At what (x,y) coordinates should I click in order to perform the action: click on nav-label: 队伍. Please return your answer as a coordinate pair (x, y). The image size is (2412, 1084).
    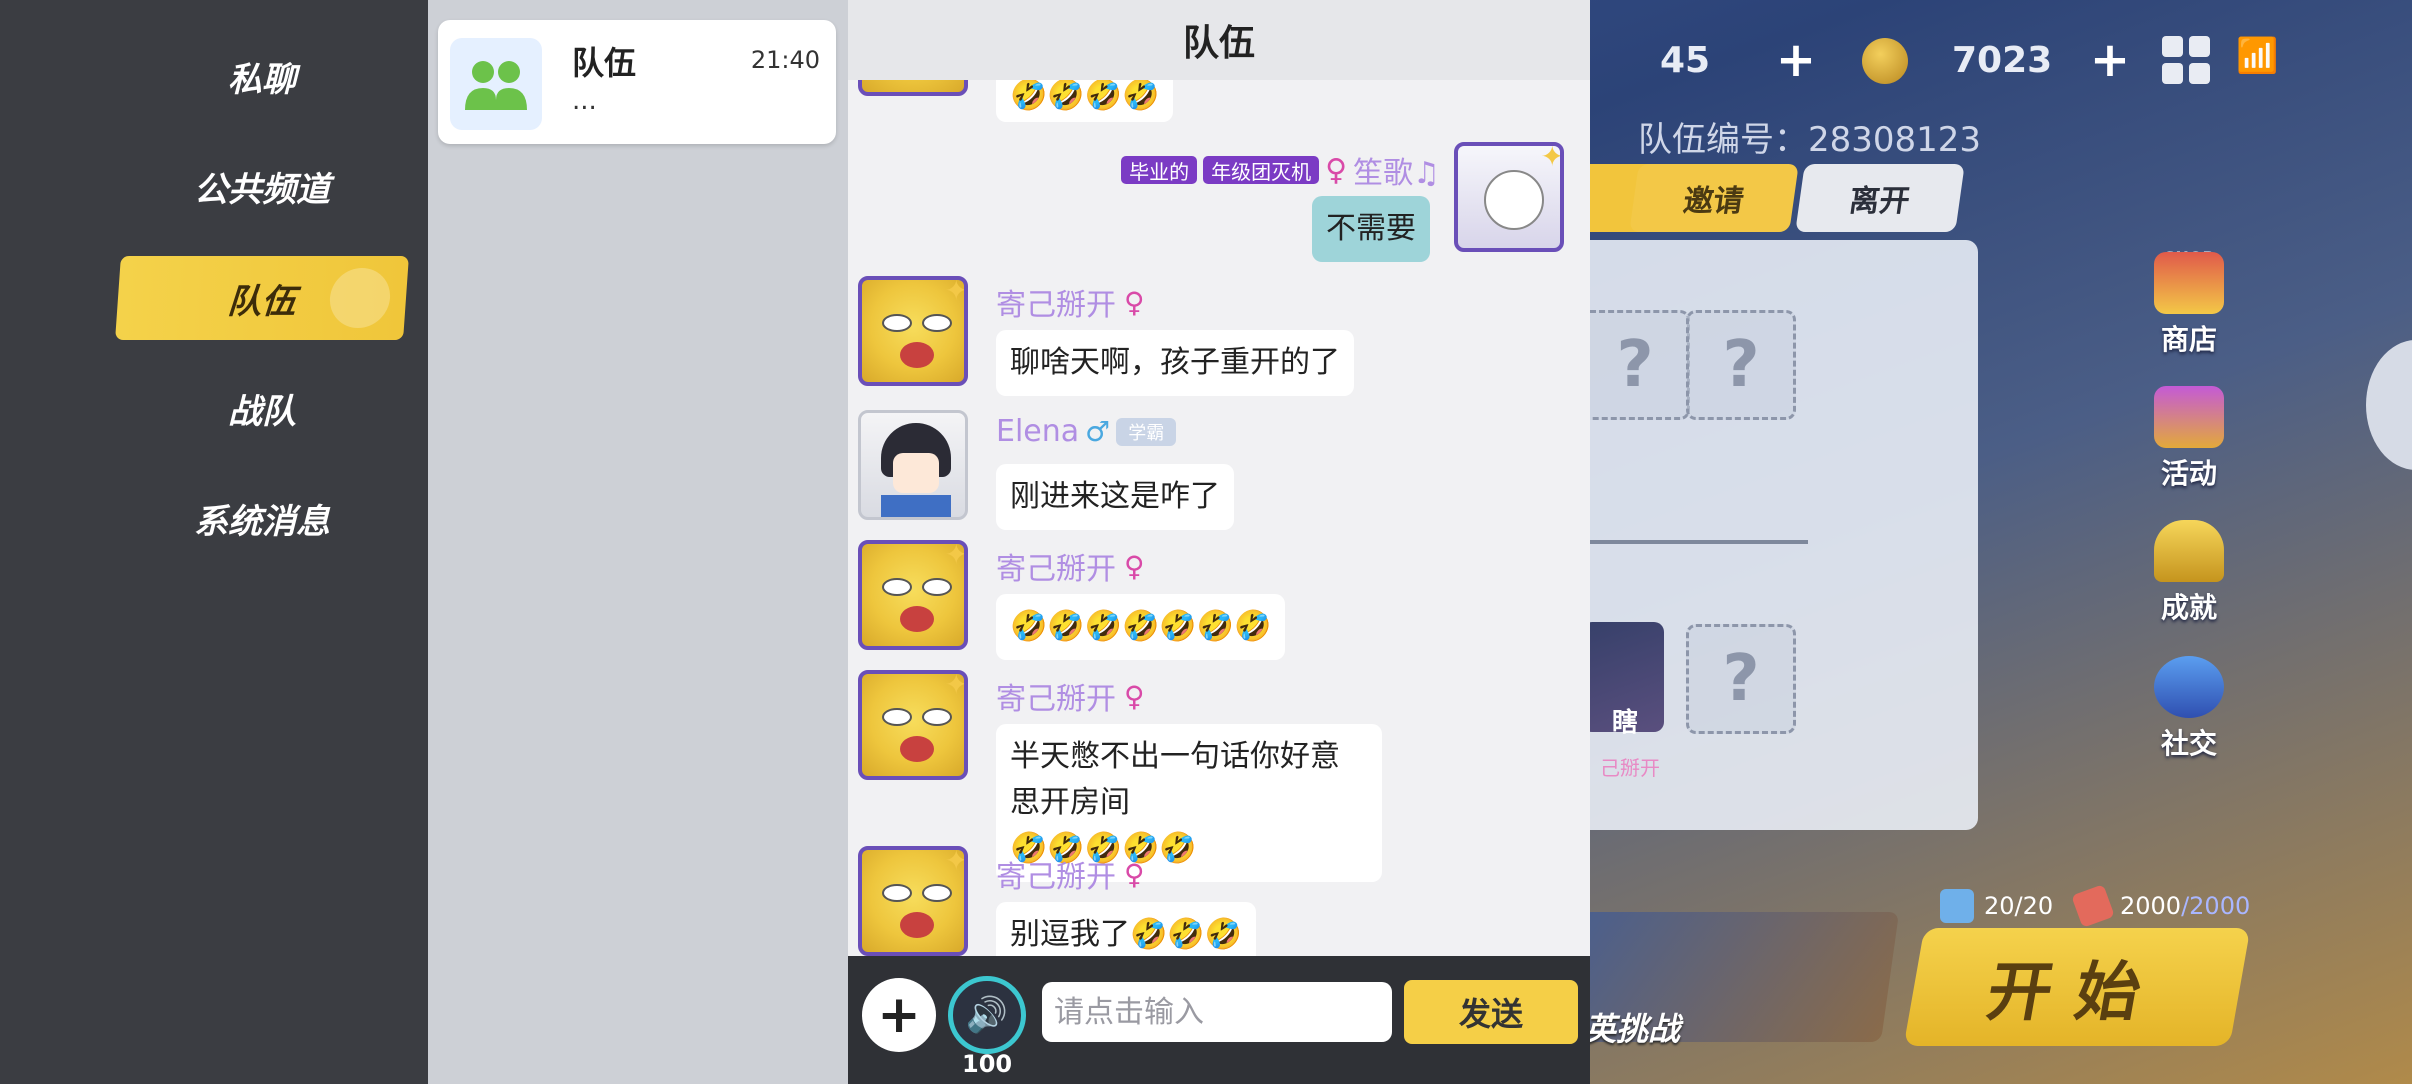
    Looking at the image, I should click on (262, 301).